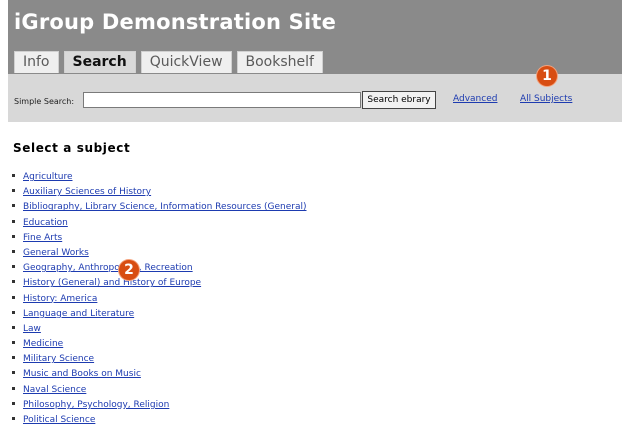 Image resolution: width=622 pixels, height=428 pixels. Describe the element at coordinates (475, 99) in the screenshot. I see `advanced-search-link: Advanced` at that location.